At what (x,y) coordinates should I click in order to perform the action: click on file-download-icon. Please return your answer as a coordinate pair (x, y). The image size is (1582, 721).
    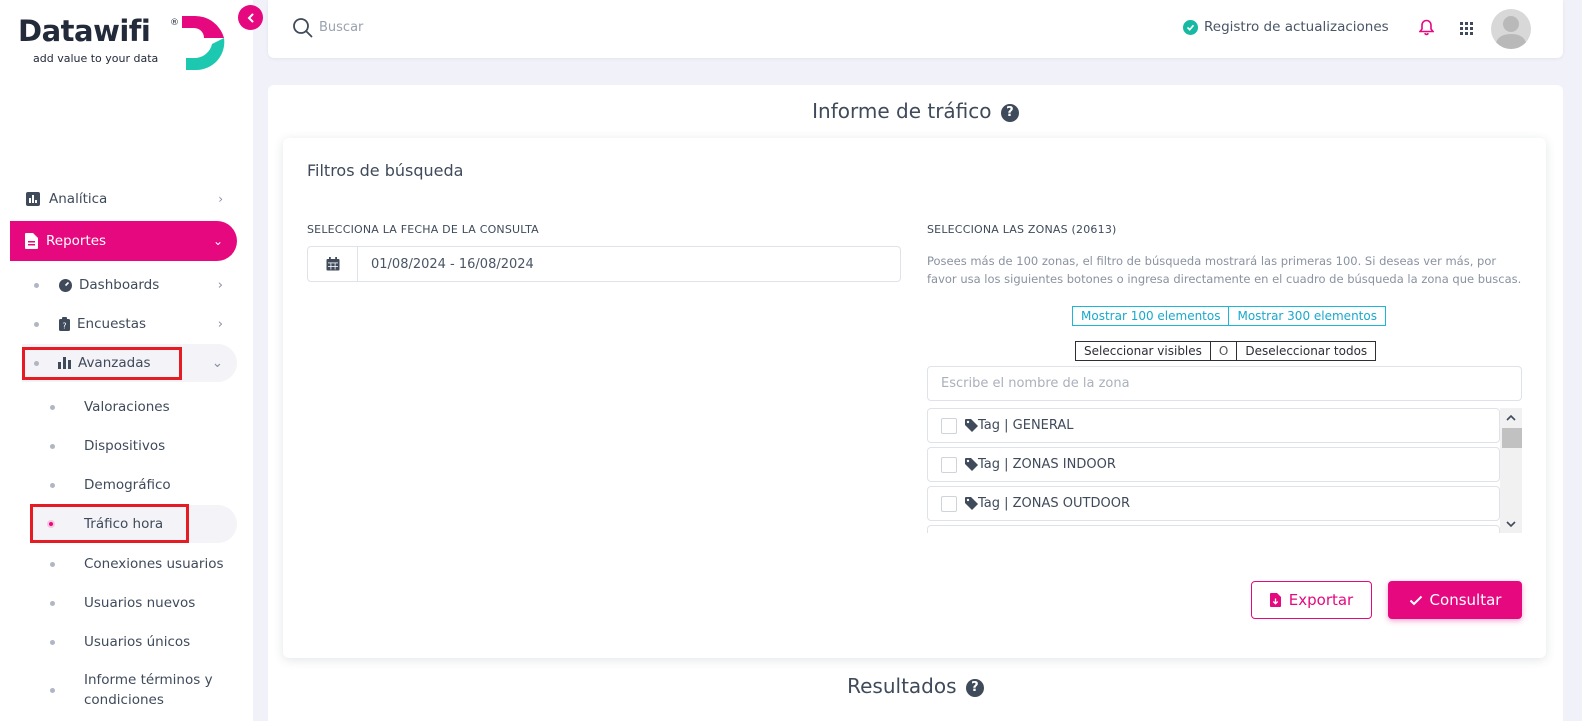
    Looking at the image, I should click on (1275, 600).